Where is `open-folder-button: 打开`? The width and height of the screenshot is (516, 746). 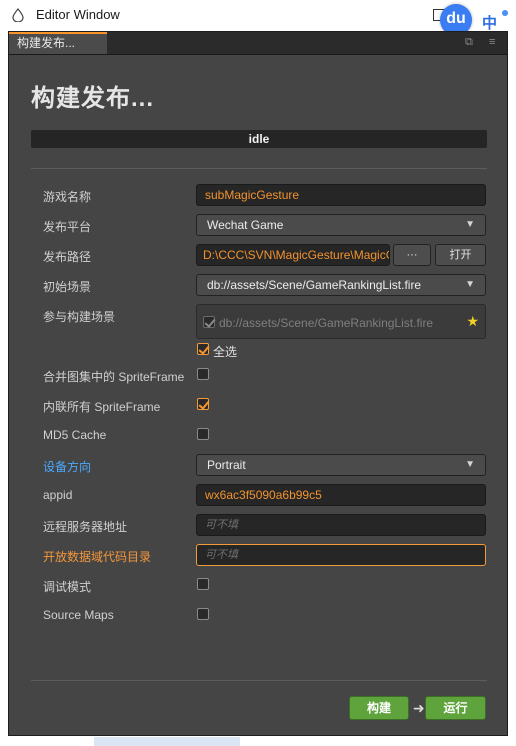 open-folder-button: 打开 is located at coordinates (460, 255).